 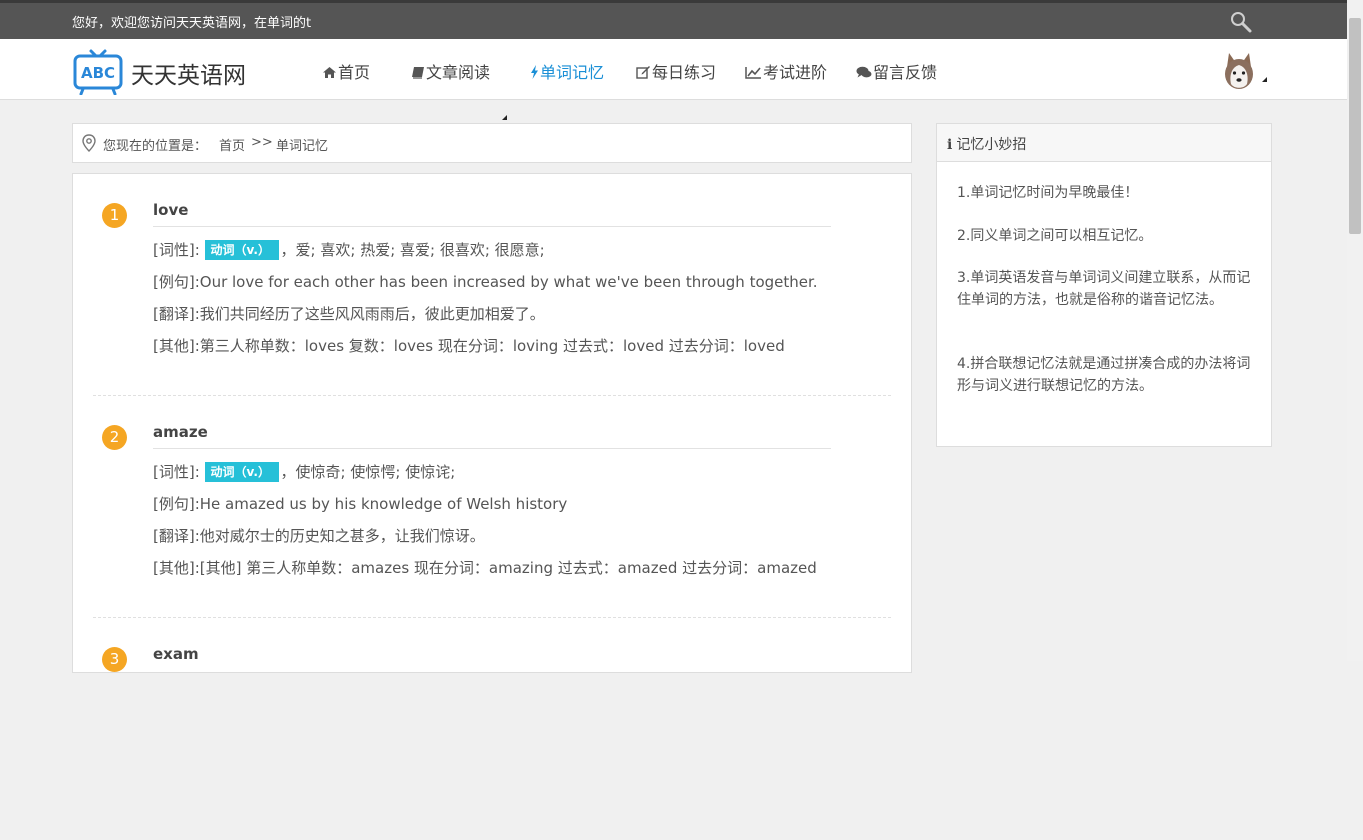 What do you see at coordinates (346, 71) in the screenshot?
I see `nav-item-home: 首页` at bounding box center [346, 71].